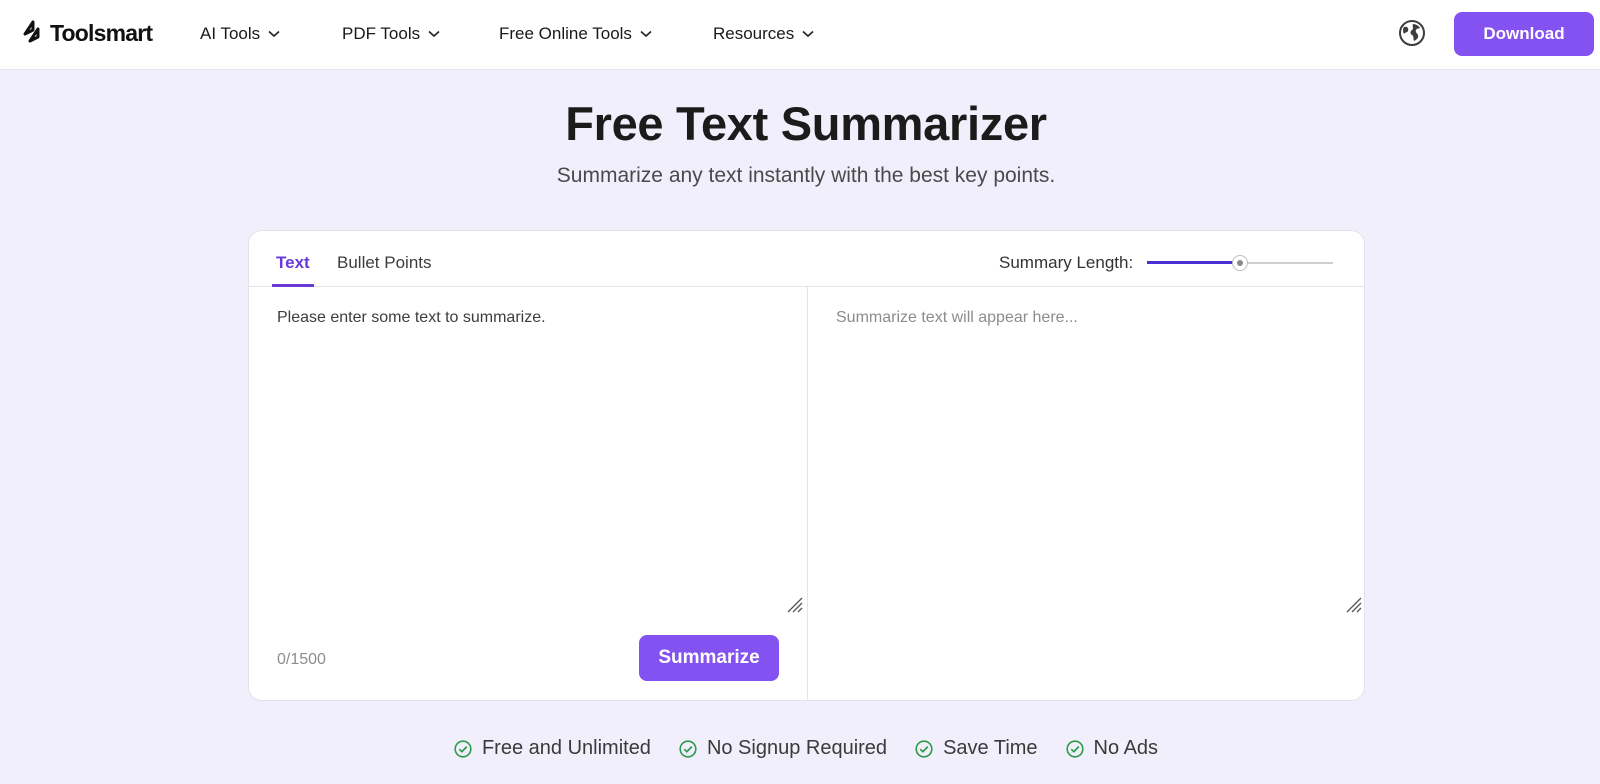  What do you see at coordinates (1524, 34) in the screenshot?
I see `download-button: Download` at bounding box center [1524, 34].